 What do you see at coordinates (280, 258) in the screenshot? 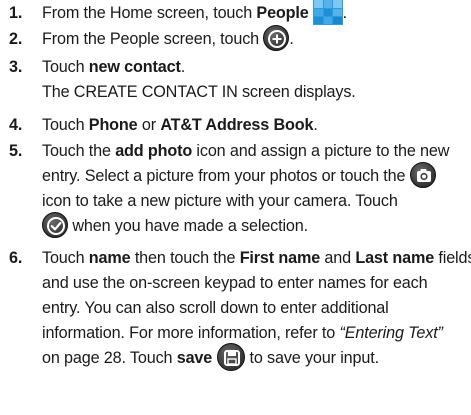
I see `first-name-label: First name` at bounding box center [280, 258].